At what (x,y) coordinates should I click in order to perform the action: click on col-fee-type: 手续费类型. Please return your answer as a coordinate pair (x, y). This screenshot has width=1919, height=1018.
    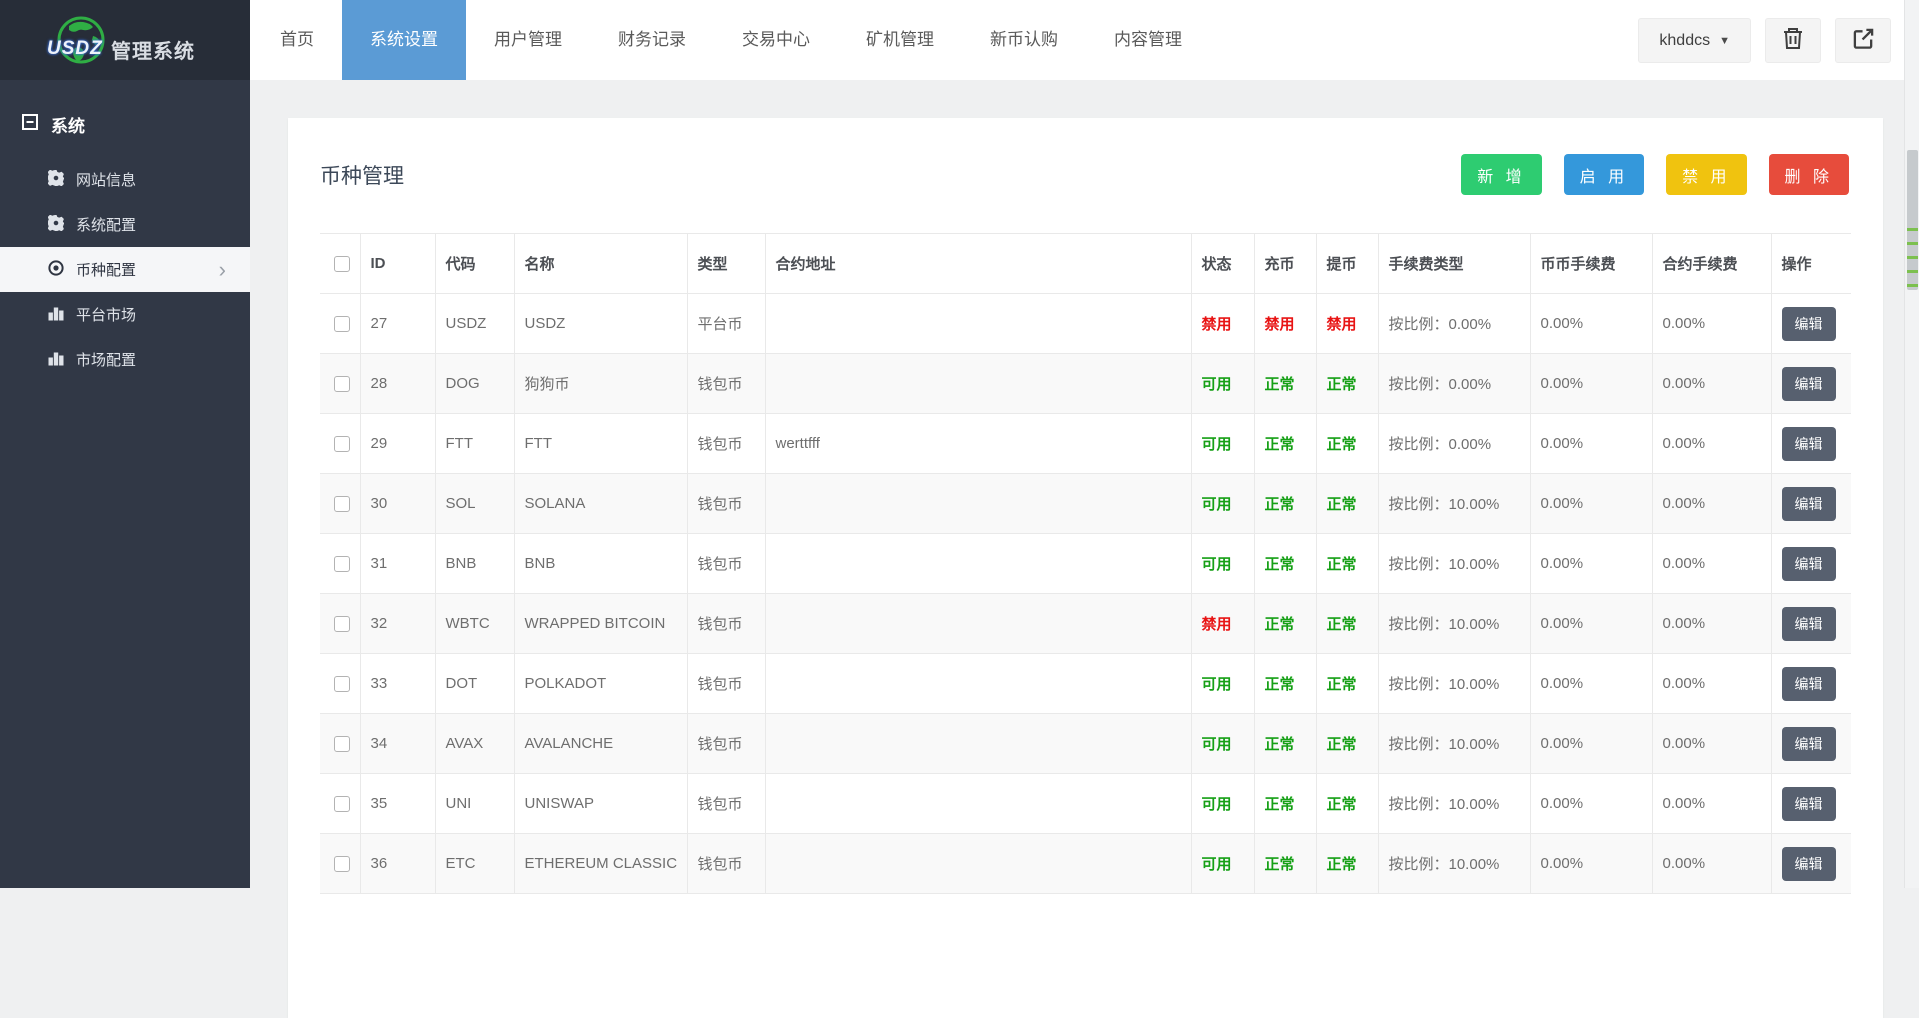
    Looking at the image, I should click on (1454, 263).